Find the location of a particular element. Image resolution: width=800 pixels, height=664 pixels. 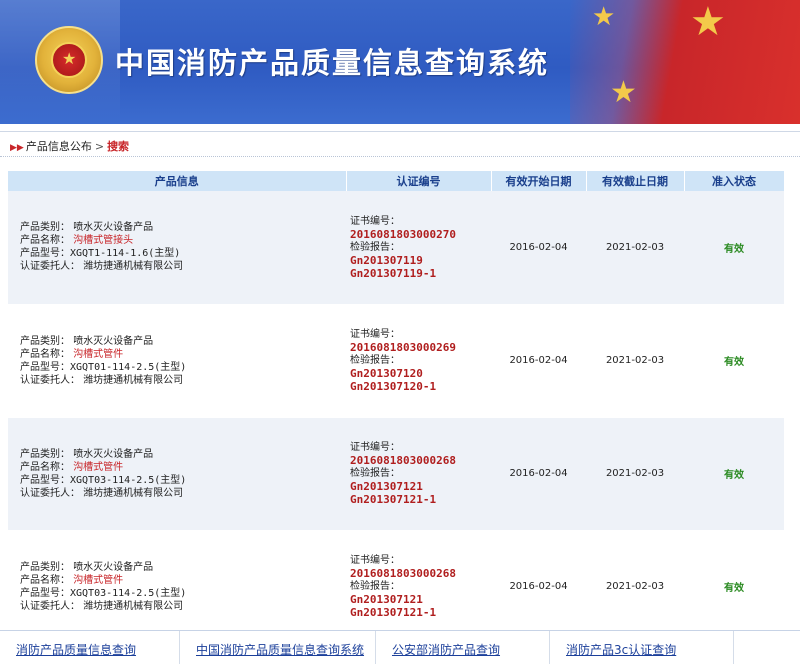

report-number: Gn201307119-1 is located at coordinates (393, 273).